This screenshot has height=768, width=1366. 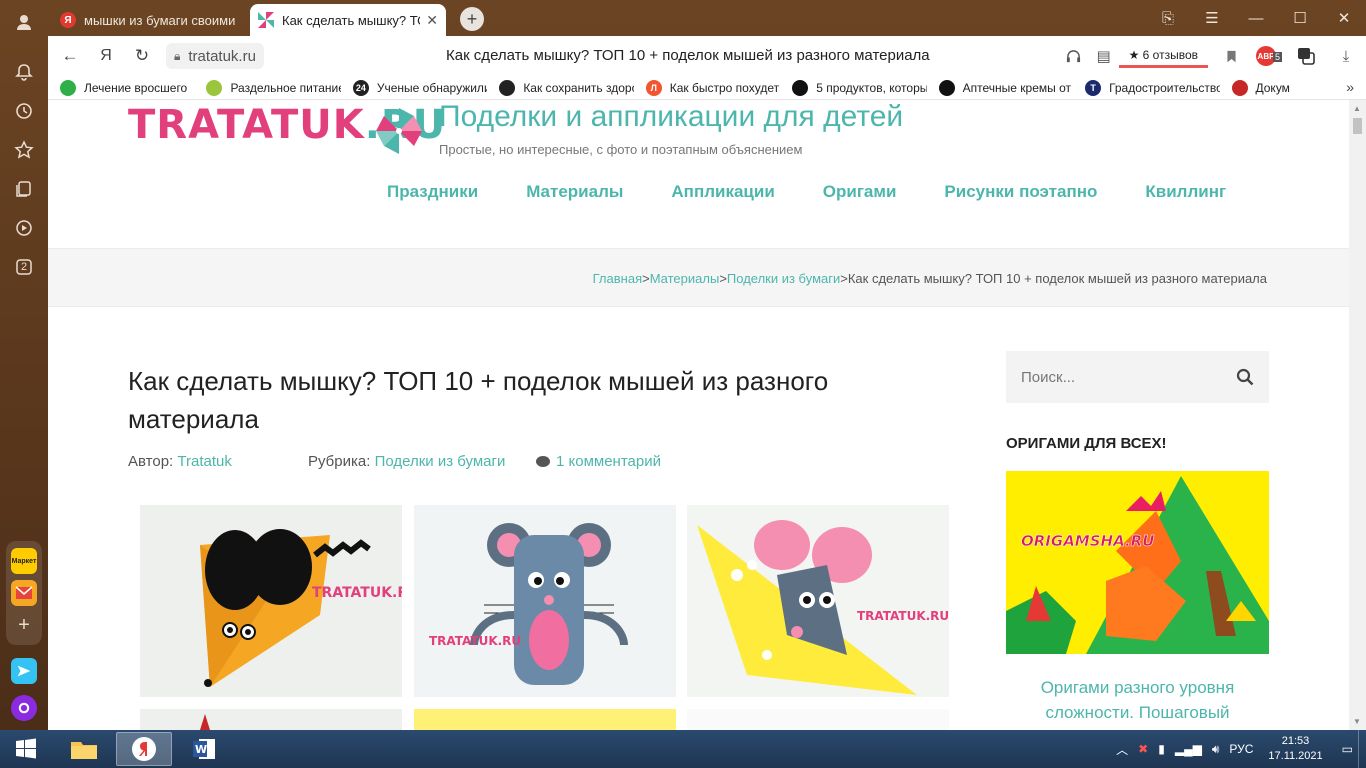 What do you see at coordinates (1357, 415) in the screenshot?
I see `page-scrollbar: ▲ ▼` at bounding box center [1357, 415].